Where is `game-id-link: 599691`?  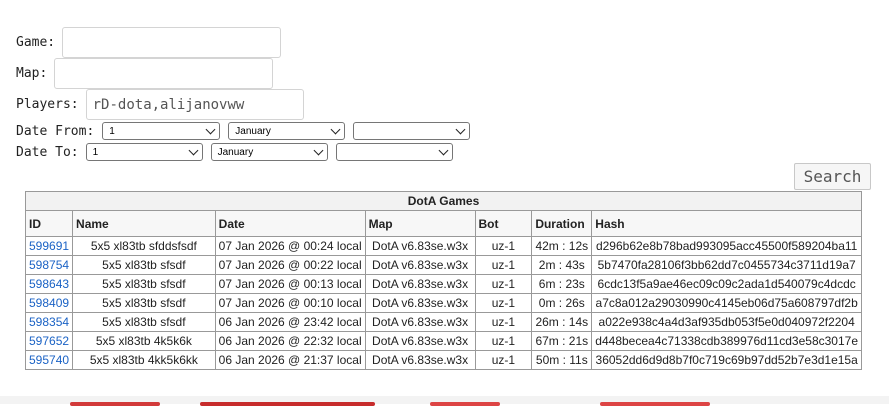
game-id-link: 599691 is located at coordinates (49, 246).